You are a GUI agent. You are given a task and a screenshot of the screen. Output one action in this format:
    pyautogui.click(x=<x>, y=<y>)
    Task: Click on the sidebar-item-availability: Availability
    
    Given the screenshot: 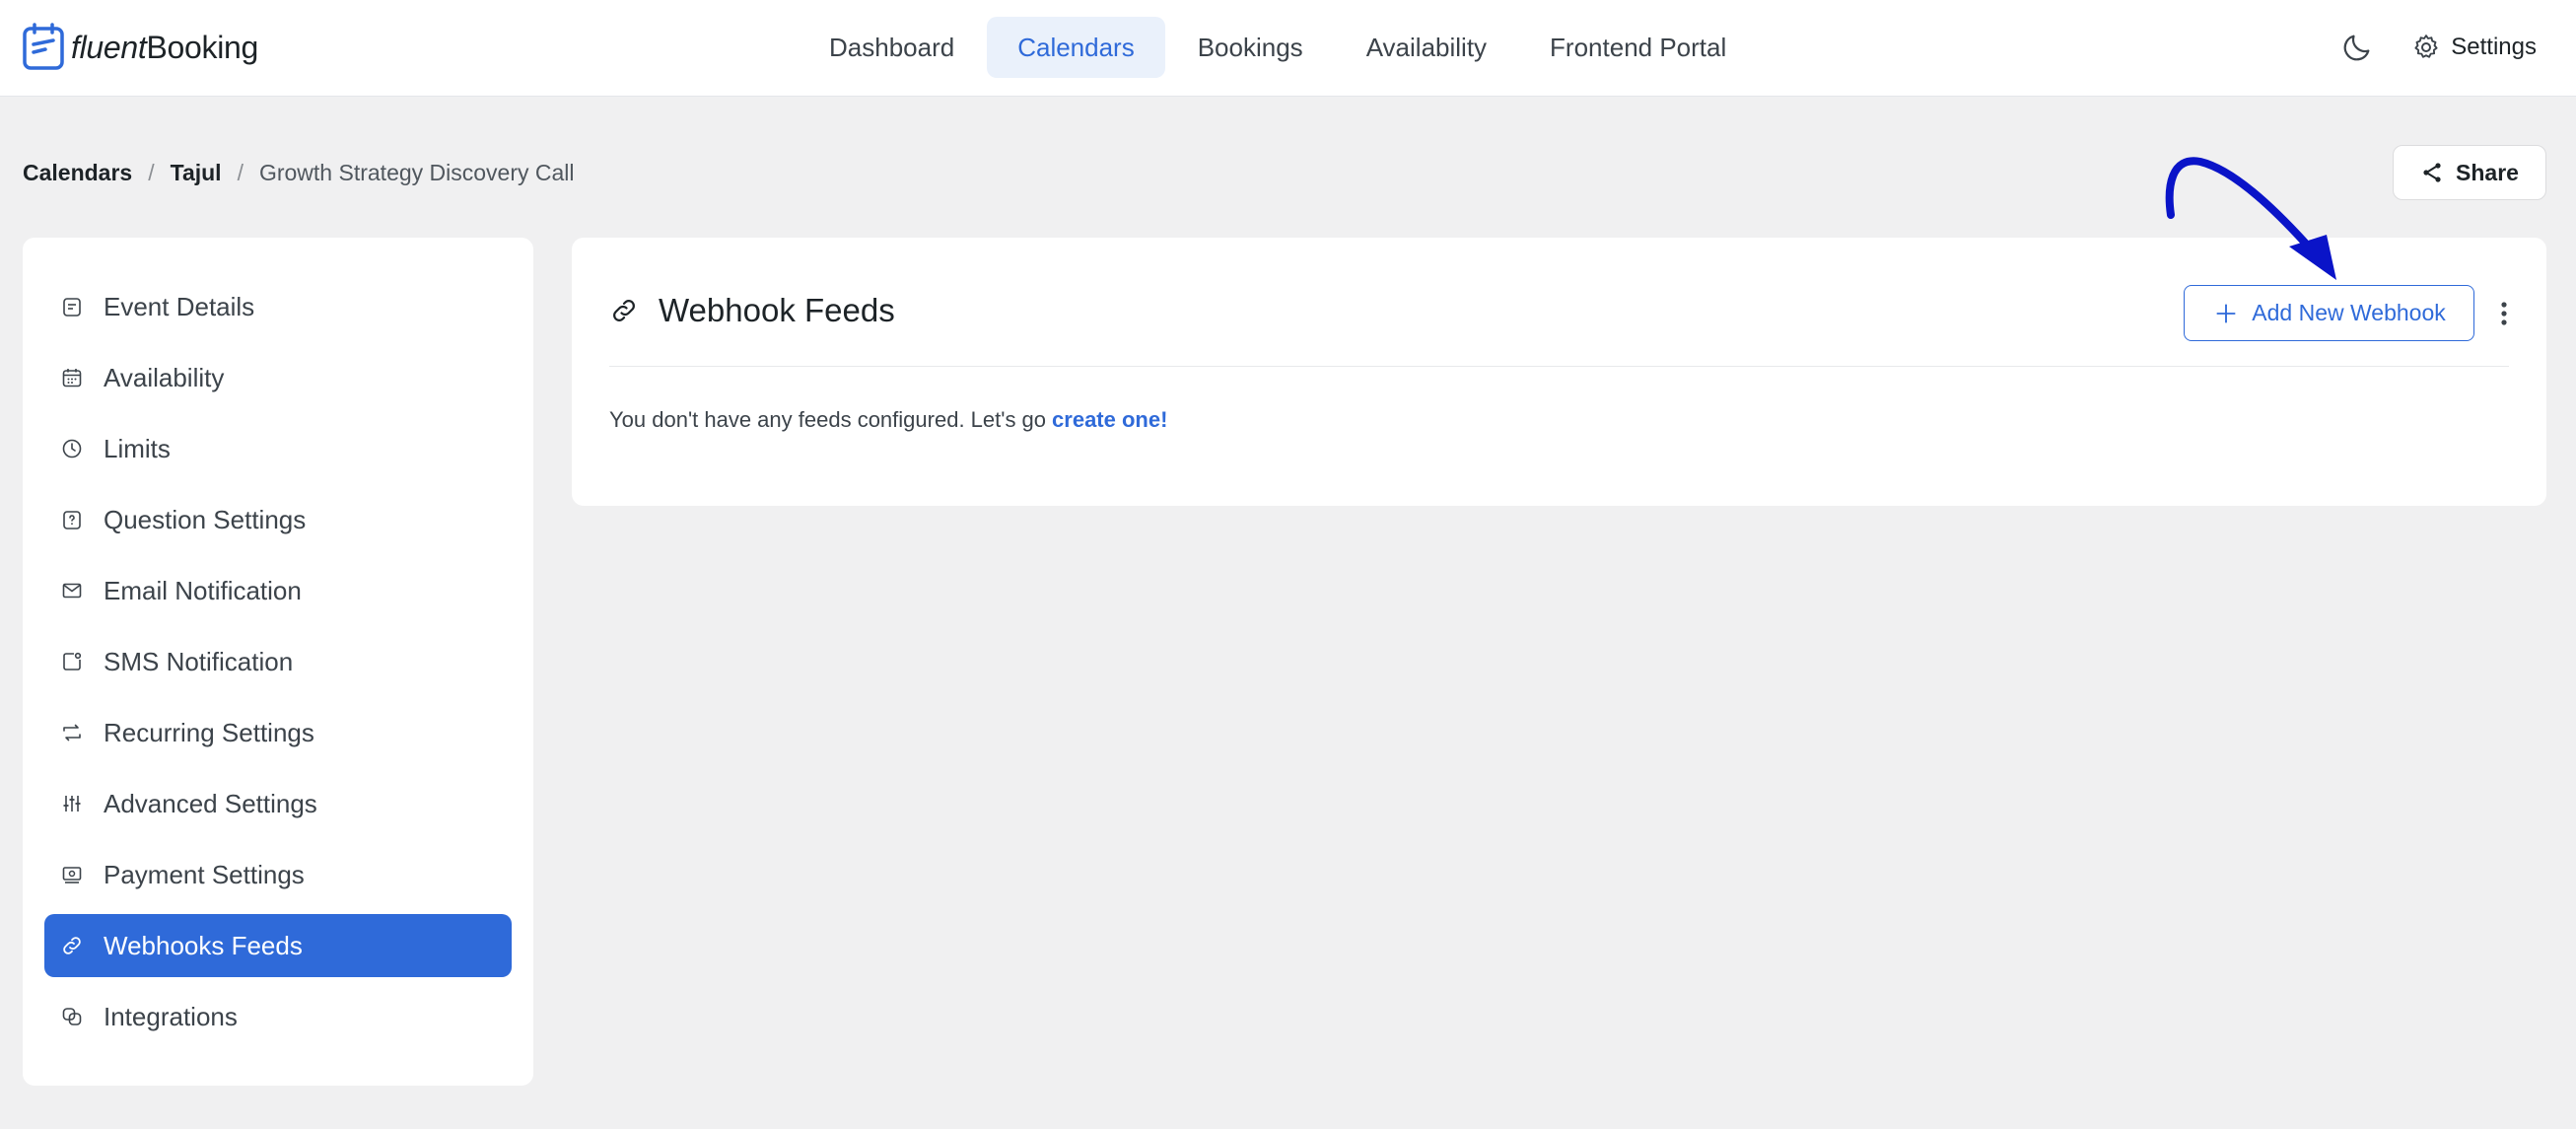 What is the action you would take?
    pyautogui.click(x=278, y=377)
    